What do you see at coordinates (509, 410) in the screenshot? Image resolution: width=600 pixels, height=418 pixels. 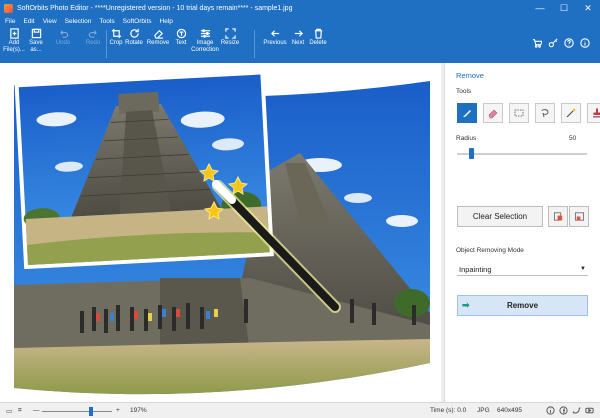 I see `image-size: 640x495` at bounding box center [509, 410].